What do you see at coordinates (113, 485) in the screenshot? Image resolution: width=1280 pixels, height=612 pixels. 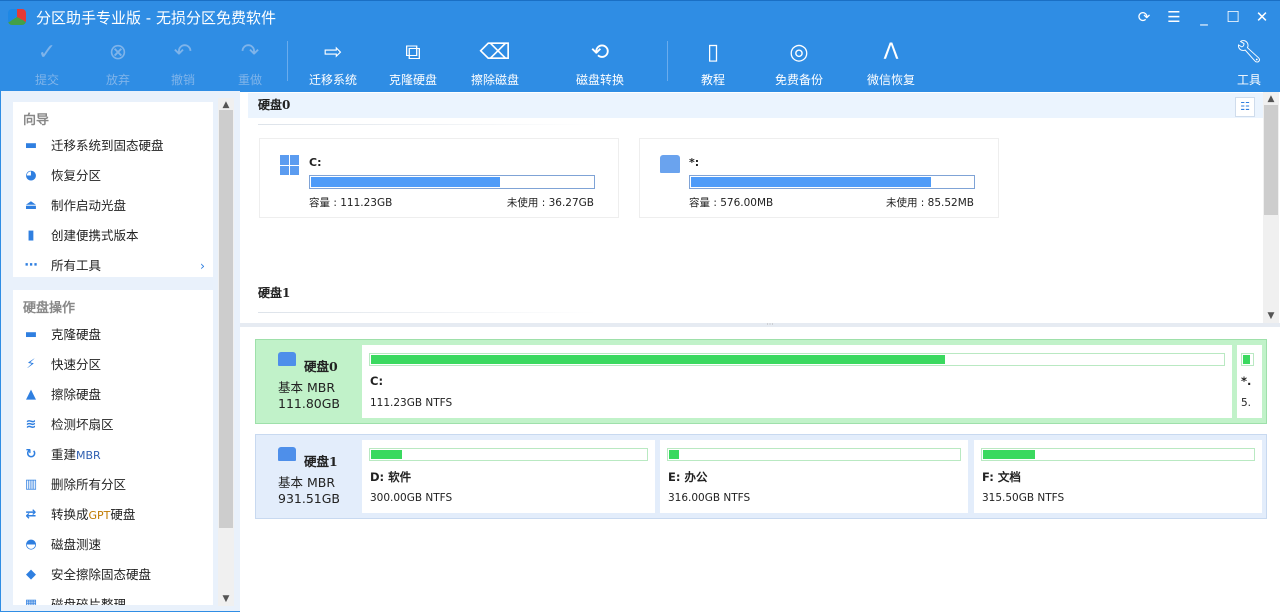 I see `sidebar-item-delete-all: ▥ 删除所有分区` at bounding box center [113, 485].